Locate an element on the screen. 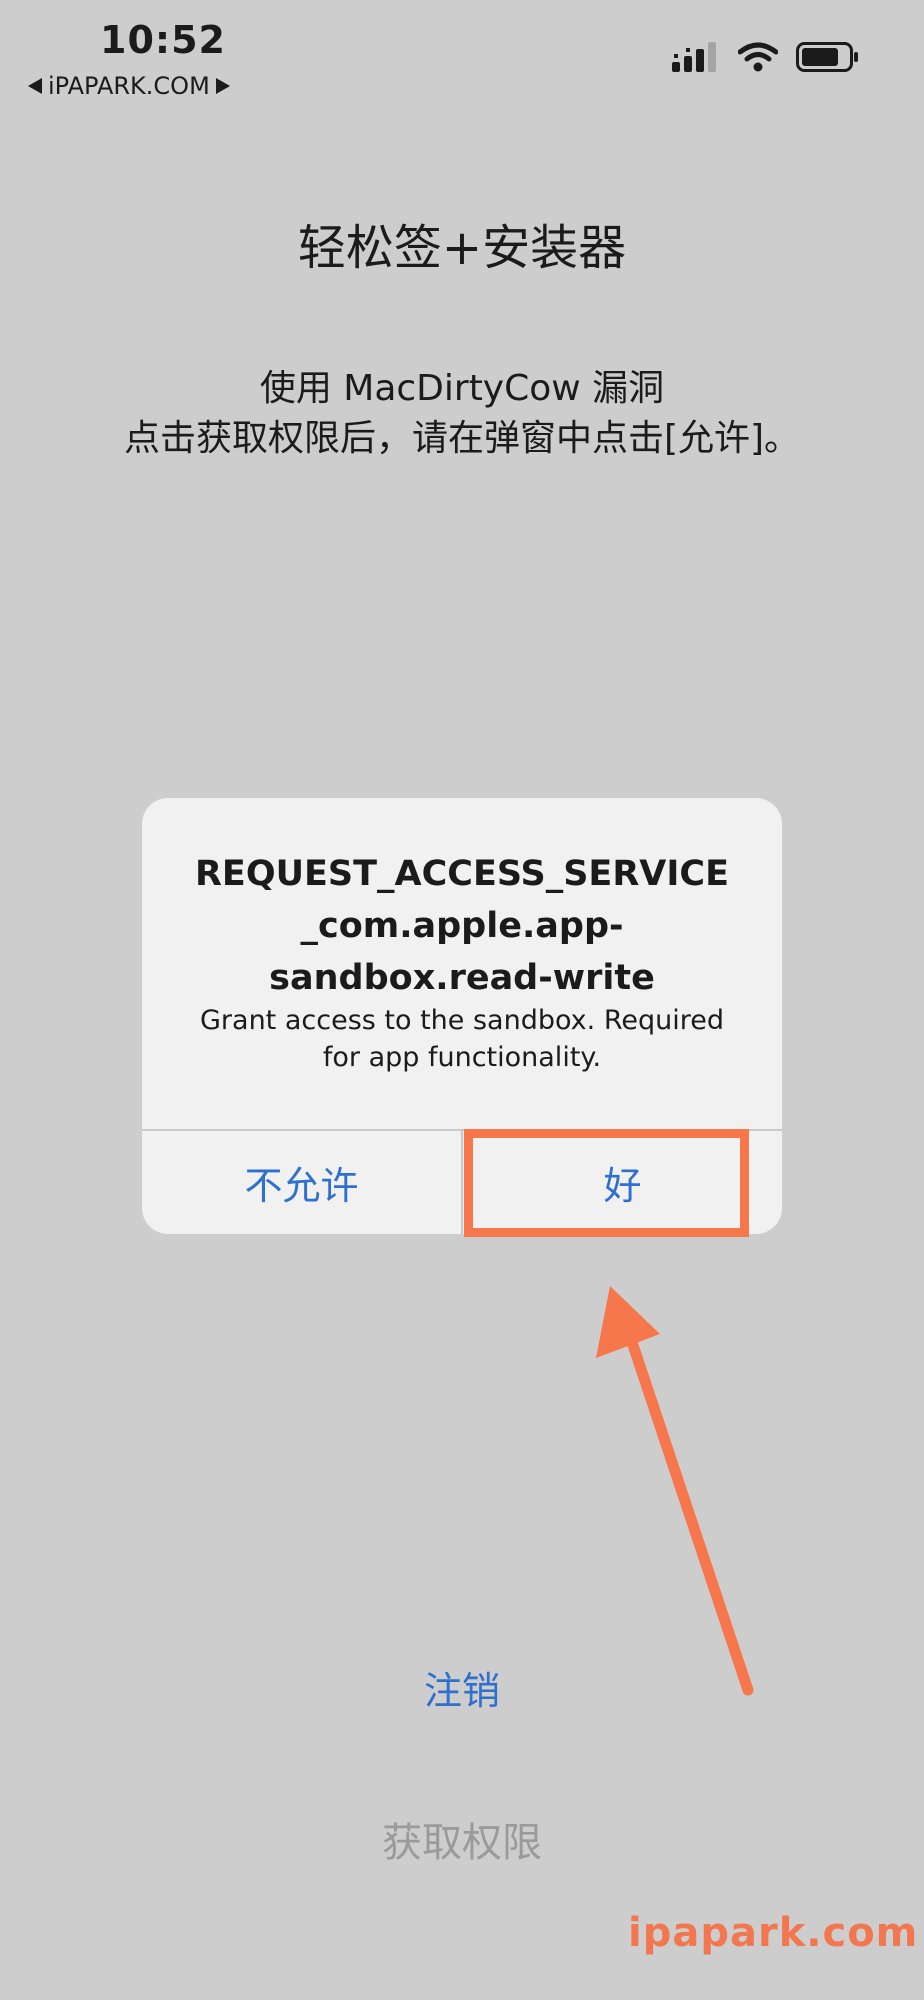  logout-button: 注销 is located at coordinates (462, 1687).